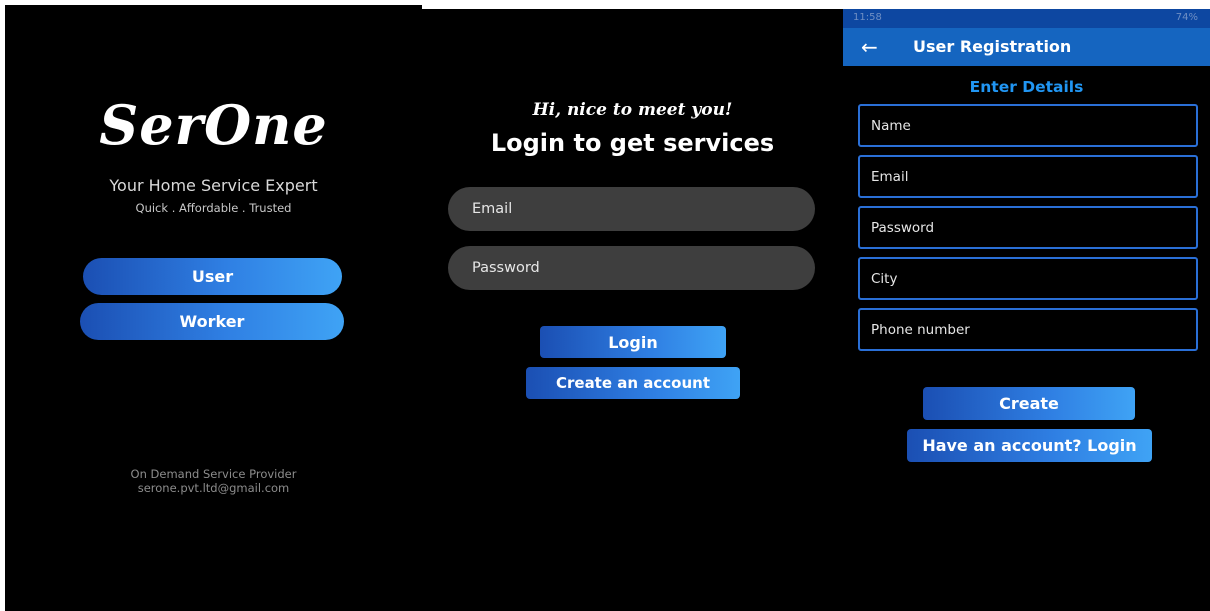 The image size is (1210, 611). What do you see at coordinates (633, 342) in the screenshot?
I see `login-button: Login` at bounding box center [633, 342].